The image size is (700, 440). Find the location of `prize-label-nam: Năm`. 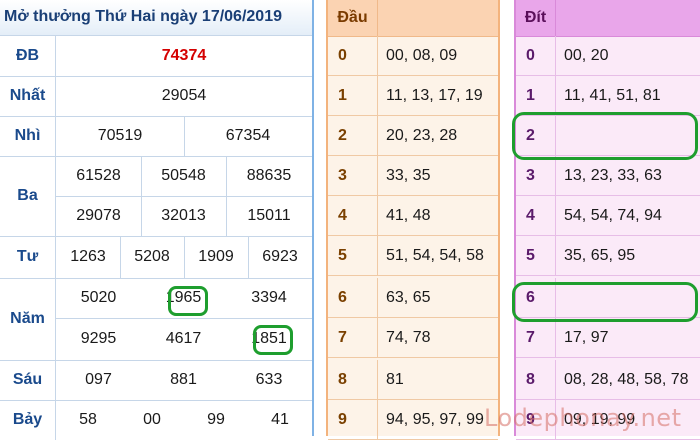

prize-label-nam: Năm is located at coordinates (28, 319).